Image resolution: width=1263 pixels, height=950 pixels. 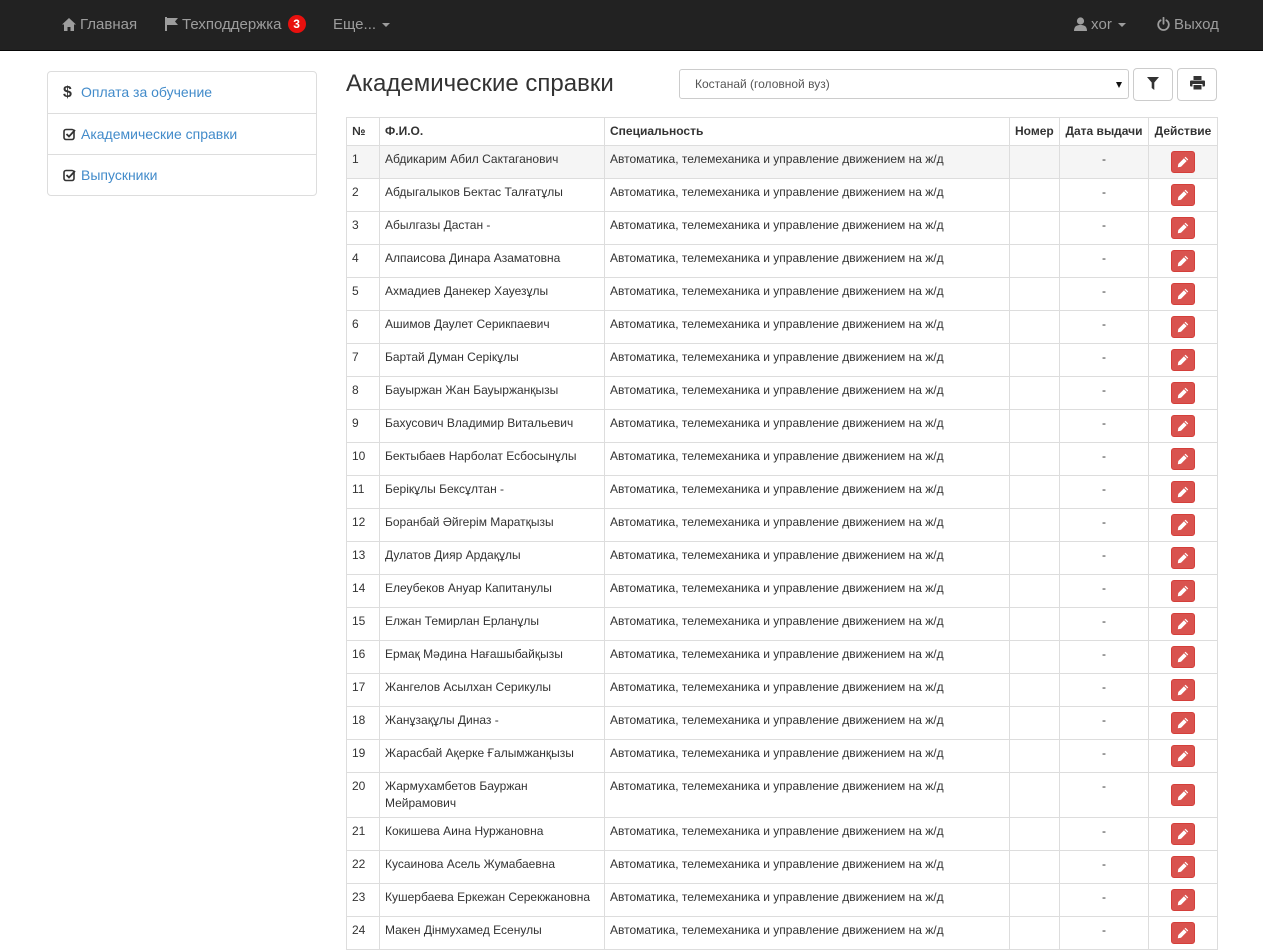 I want to click on sidebar-item-label: Выпускники, so click(x=119, y=175).